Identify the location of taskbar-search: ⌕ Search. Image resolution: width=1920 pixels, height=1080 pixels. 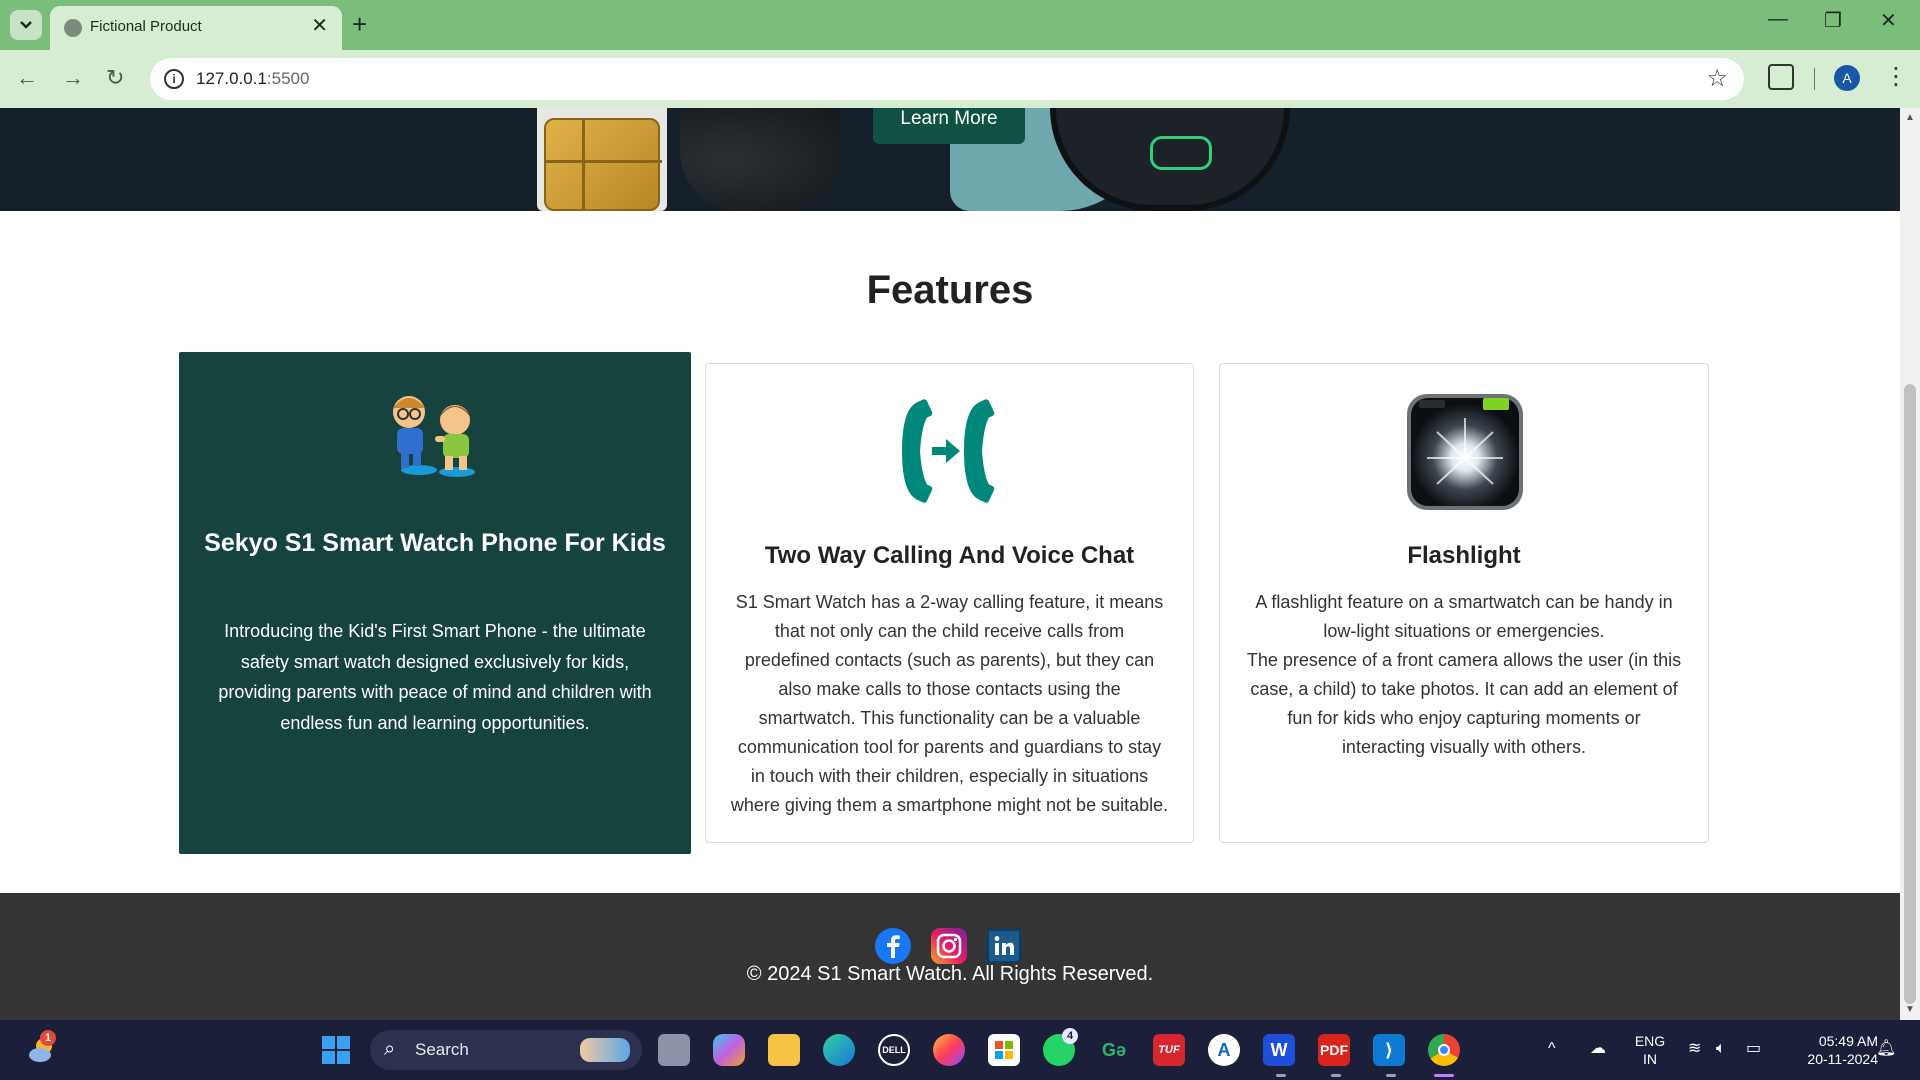
(506, 1050).